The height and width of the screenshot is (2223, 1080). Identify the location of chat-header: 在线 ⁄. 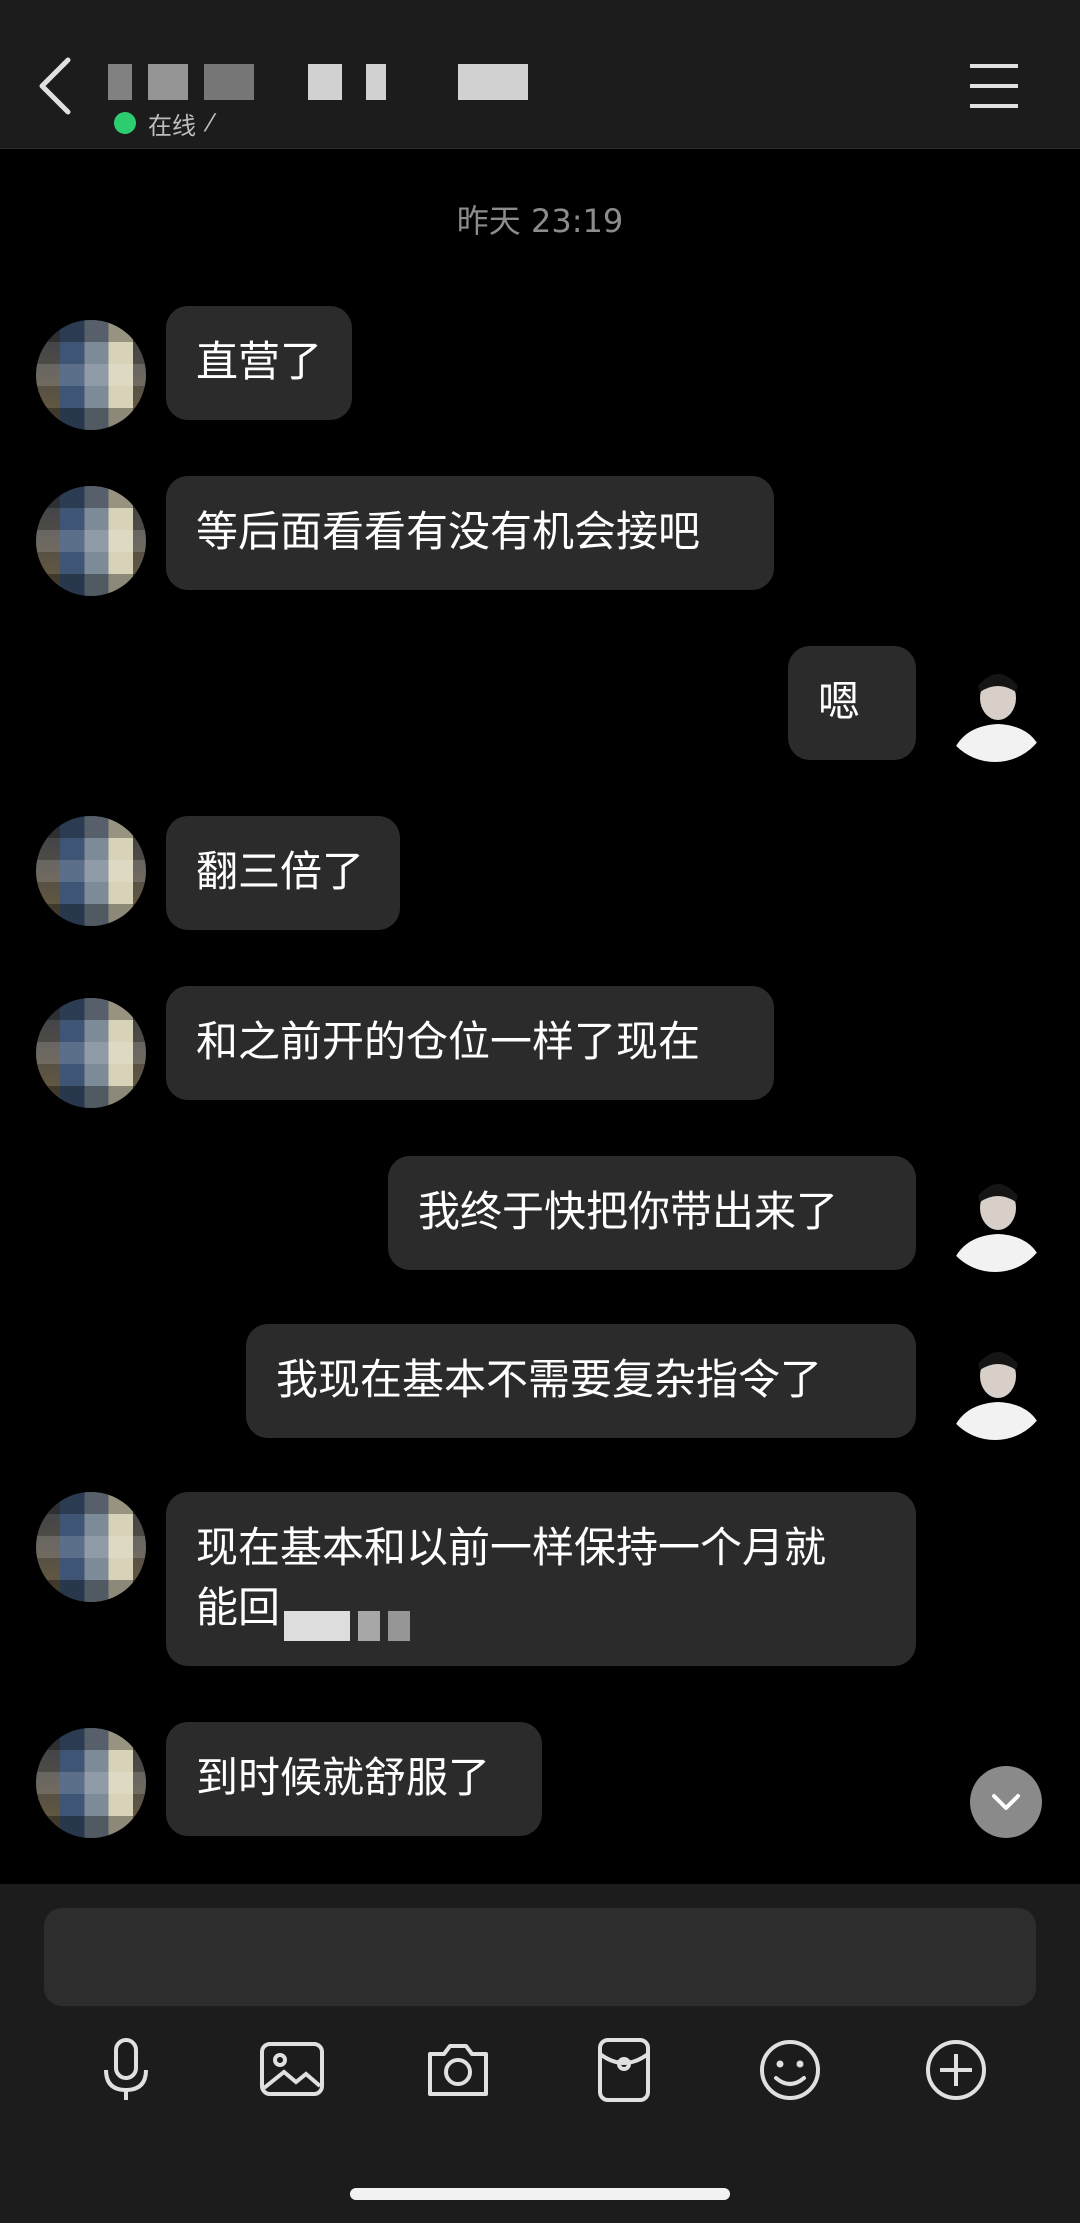
(540, 74).